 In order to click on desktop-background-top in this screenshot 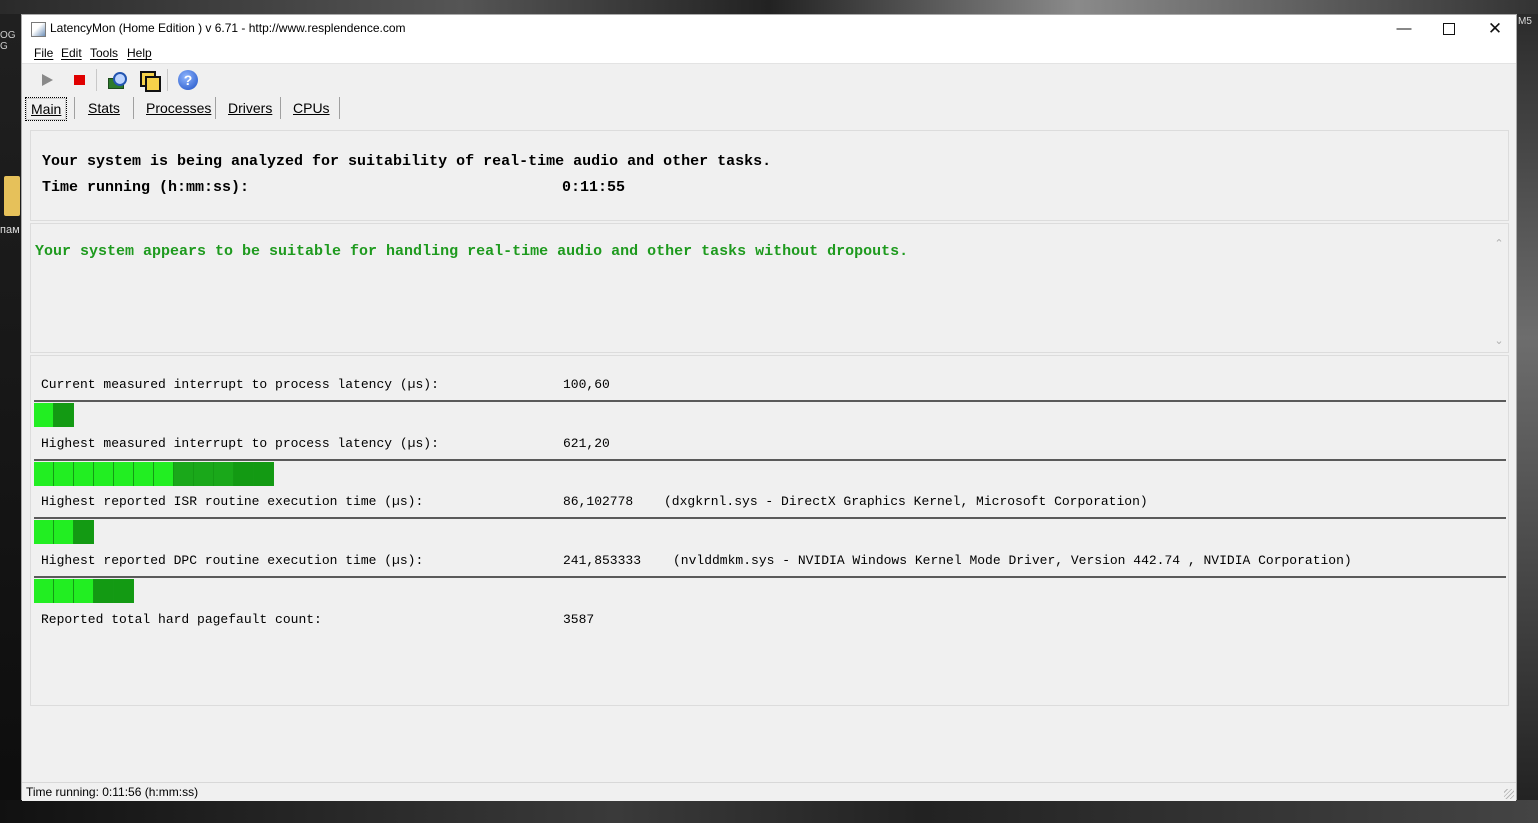, I will do `click(769, 7)`.